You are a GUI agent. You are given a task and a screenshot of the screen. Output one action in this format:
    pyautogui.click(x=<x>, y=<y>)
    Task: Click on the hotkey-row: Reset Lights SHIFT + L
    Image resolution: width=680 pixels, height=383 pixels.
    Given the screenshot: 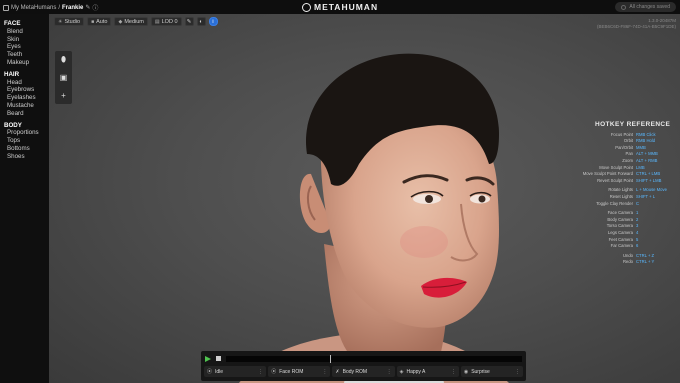 What is the action you would take?
    pyautogui.click(x=624, y=197)
    